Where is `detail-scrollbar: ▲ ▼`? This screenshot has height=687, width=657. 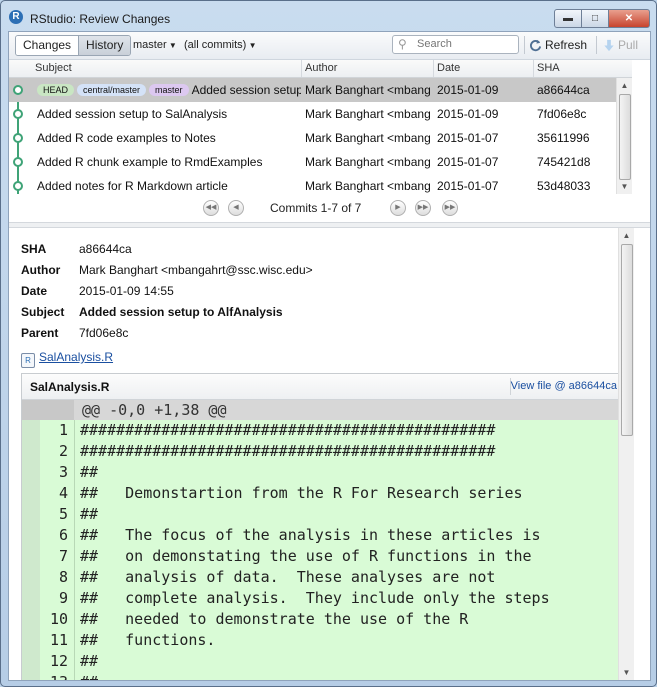
detail-scrollbar: ▲ ▼ is located at coordinates (626, 454).